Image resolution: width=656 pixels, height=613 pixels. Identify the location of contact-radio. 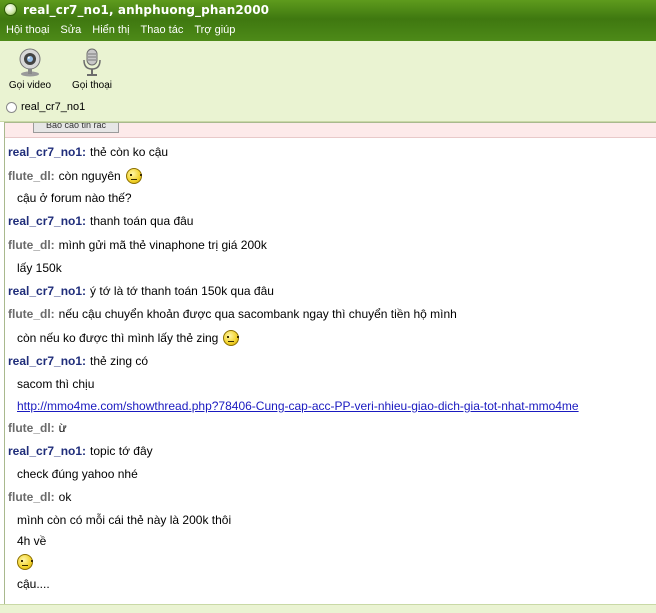
(11, 107).